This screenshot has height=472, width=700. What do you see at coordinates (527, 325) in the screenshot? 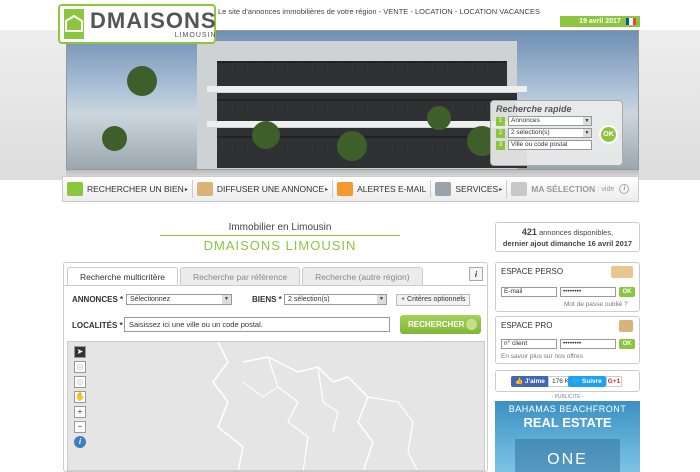
I see `espace-pro-title: ESPACE PRO` at bounding box center [527, 325].